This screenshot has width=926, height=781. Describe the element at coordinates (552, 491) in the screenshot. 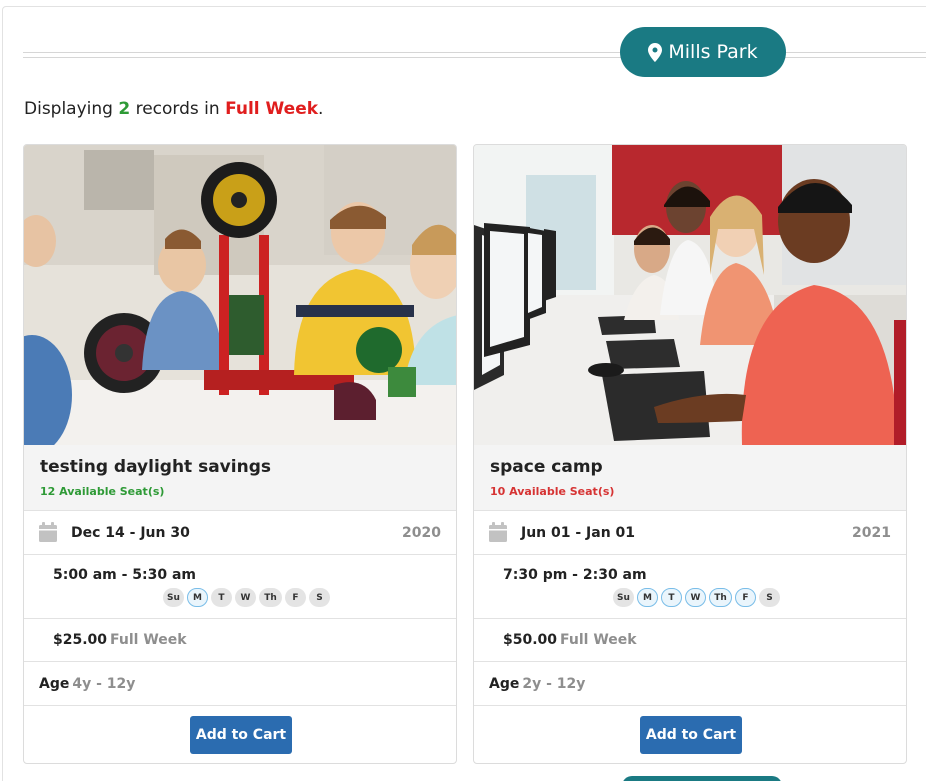

I see `available-seats: 10 Available Seat(s)` at that location.